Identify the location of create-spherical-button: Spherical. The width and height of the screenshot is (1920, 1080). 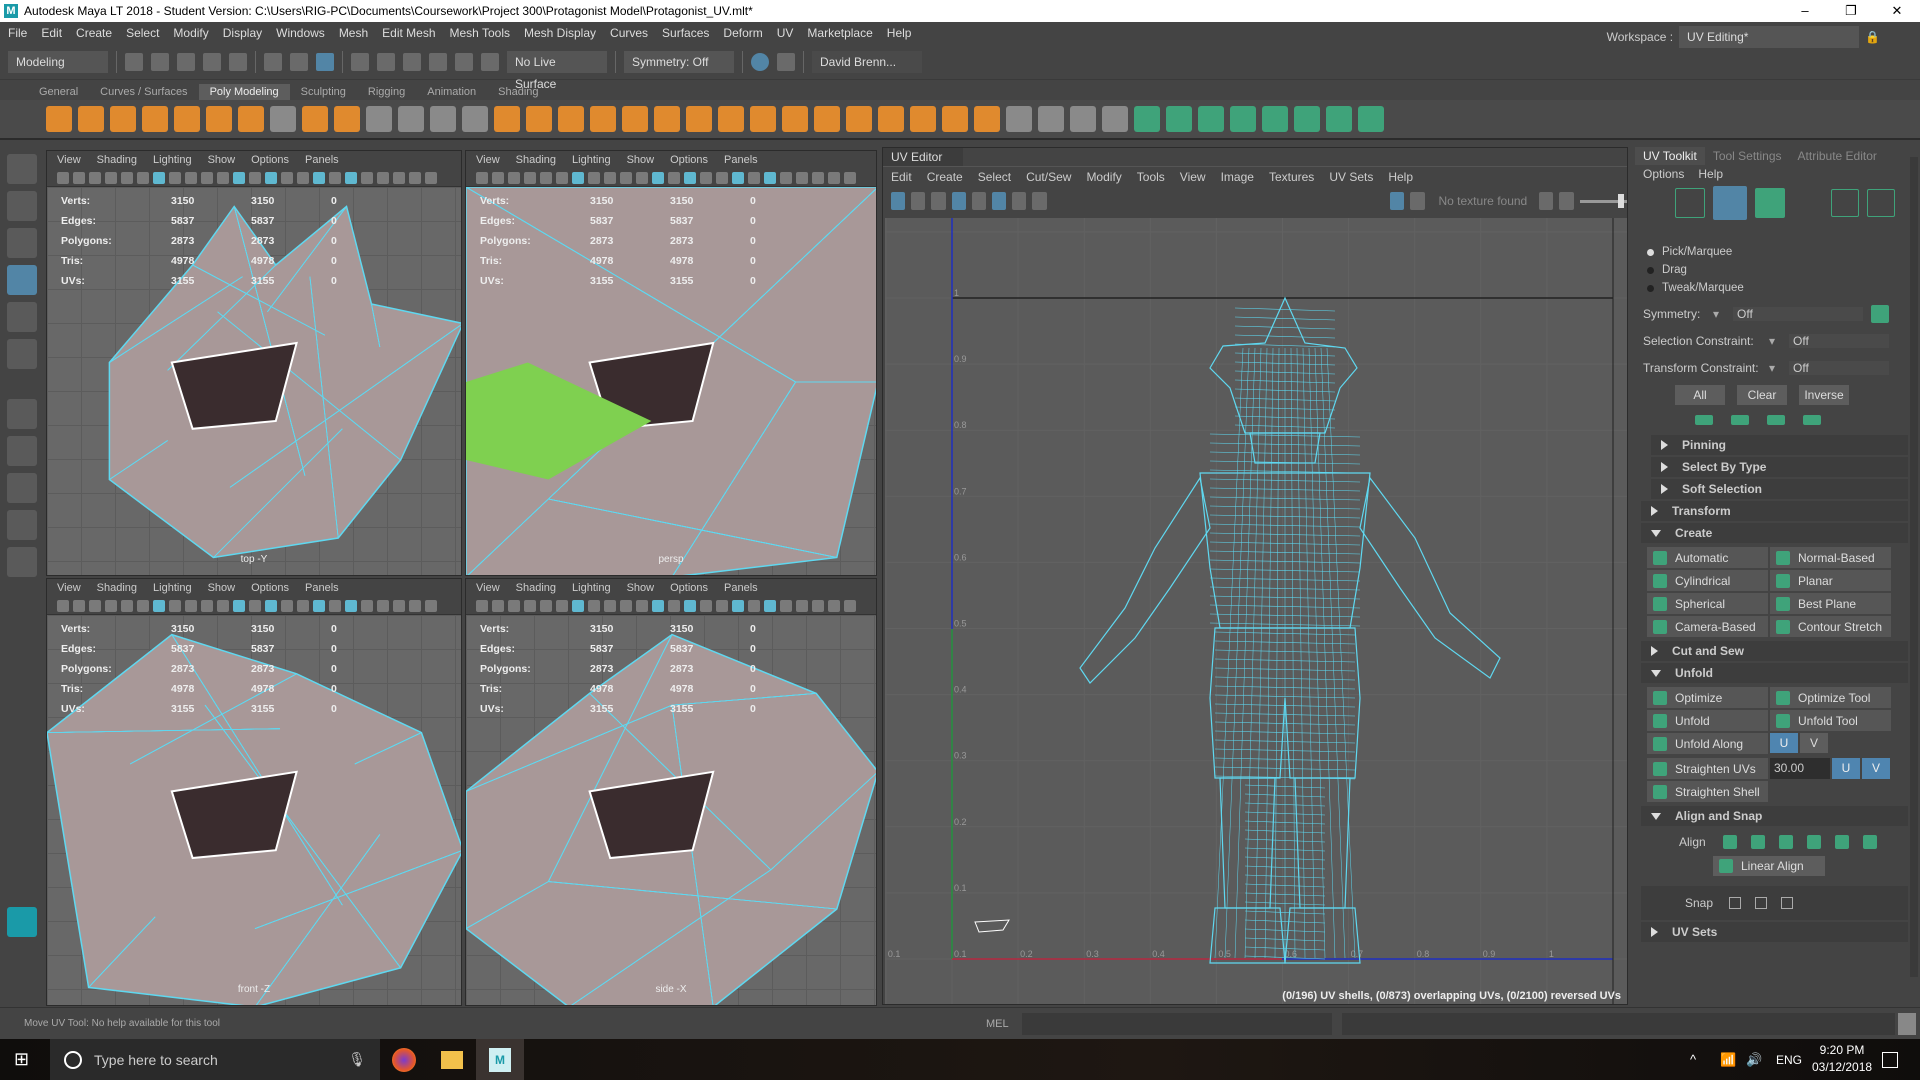
(1707, 603).